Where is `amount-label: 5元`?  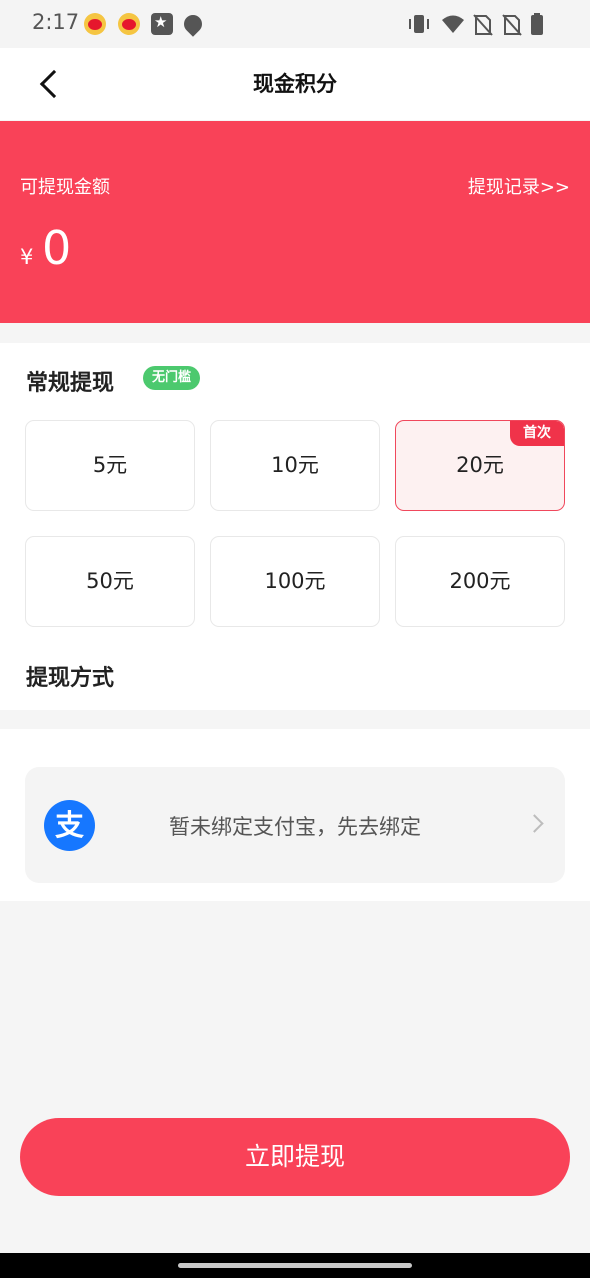
amount-label: 5元 is located at coordinates (110, 465).